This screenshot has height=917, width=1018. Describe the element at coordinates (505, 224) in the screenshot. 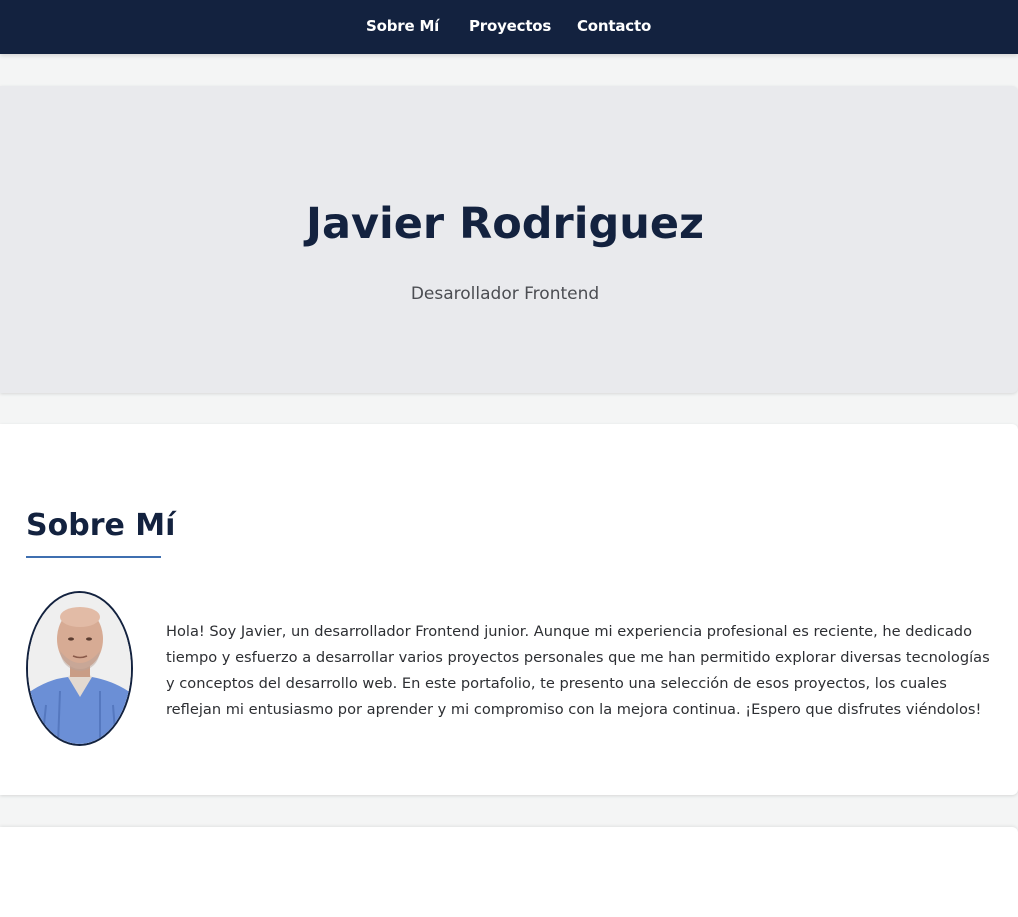

I see `hero-name: Javier Rodriguez` at that location.